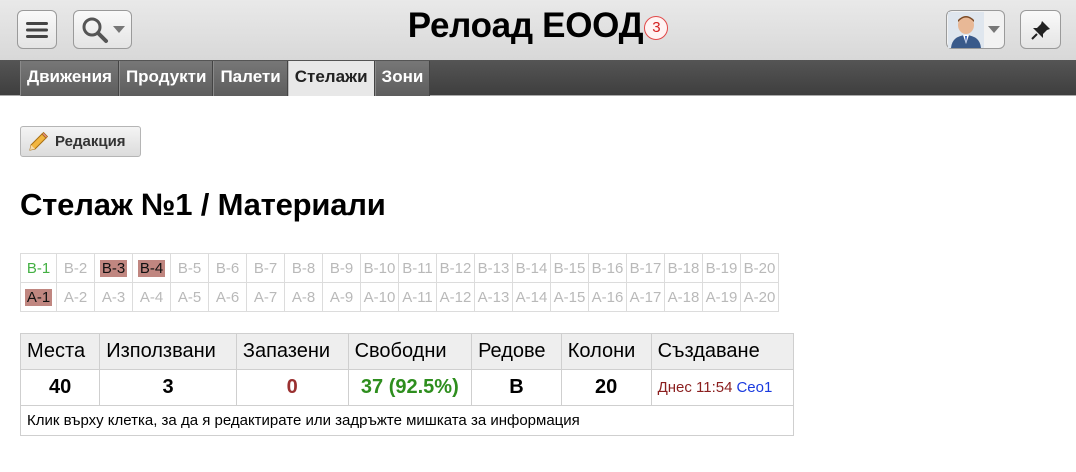  I want to click on rack-cell: В-13, so click(493, 268).